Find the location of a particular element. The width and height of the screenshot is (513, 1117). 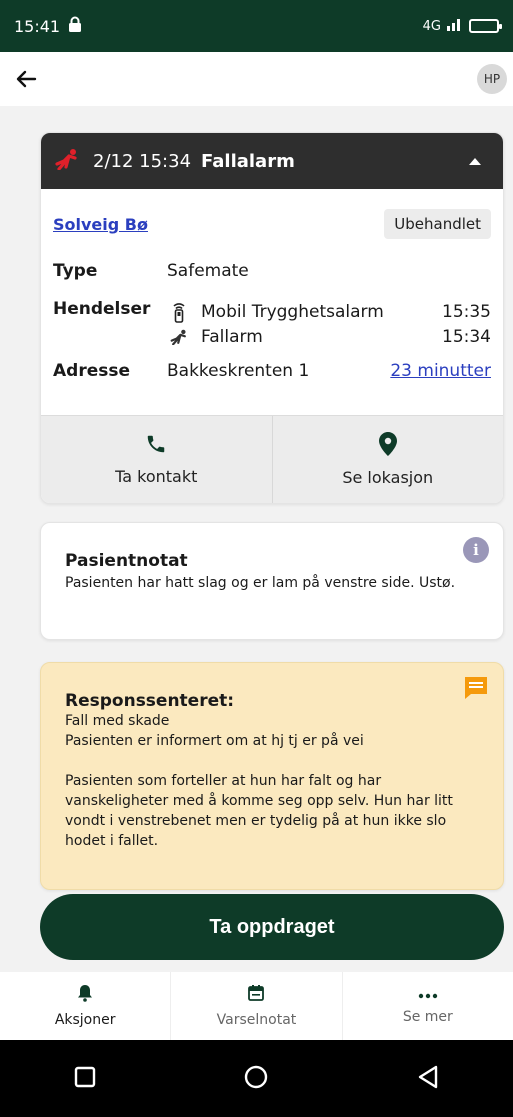

alarm-header: 2/12 15:34 Fallalarm is located at coordinates (272, 161).